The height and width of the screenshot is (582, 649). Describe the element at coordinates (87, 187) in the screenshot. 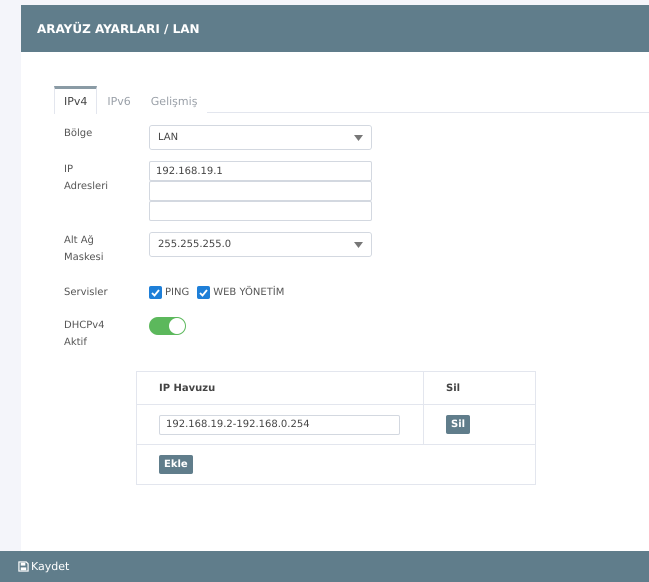

I see `field-label: Adresleri` at that location.